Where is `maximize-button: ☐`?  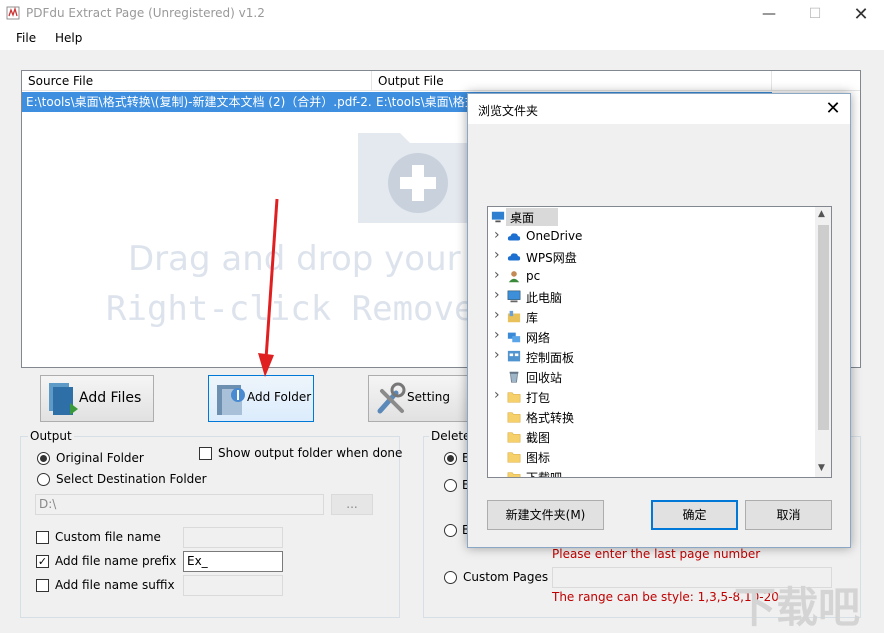
maximize-button: ☐ is located at coordinates (815, 14).